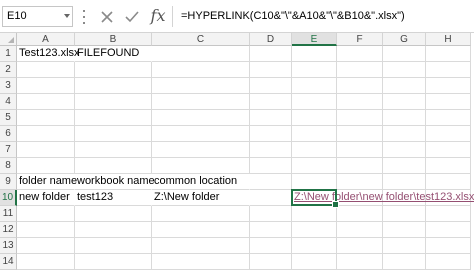  What do you see at coordinates (360, 54) in the screenshot?
I see `cell-f1` at bounding box center [360, 54].